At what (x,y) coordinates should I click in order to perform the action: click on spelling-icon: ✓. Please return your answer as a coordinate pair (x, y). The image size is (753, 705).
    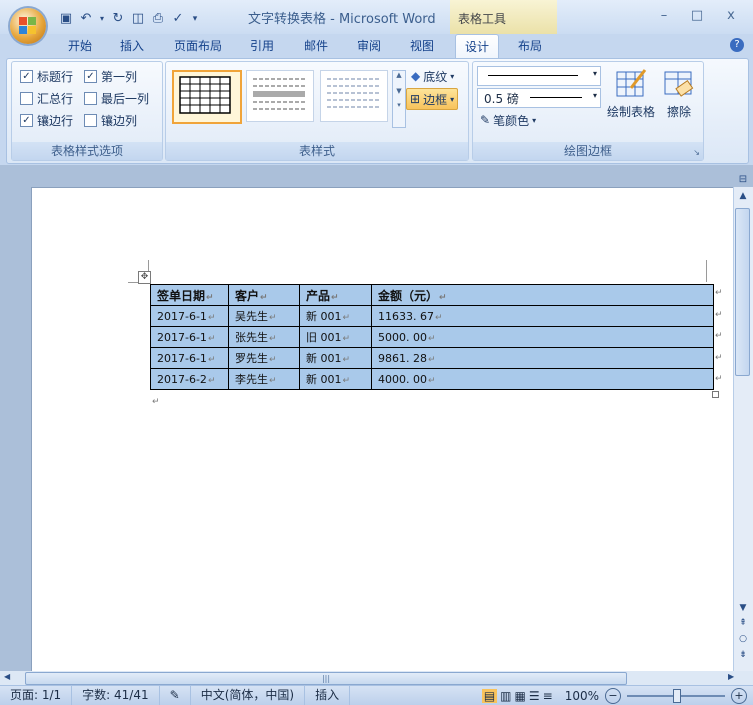
    Looking at the image, I should click on (178, 19).